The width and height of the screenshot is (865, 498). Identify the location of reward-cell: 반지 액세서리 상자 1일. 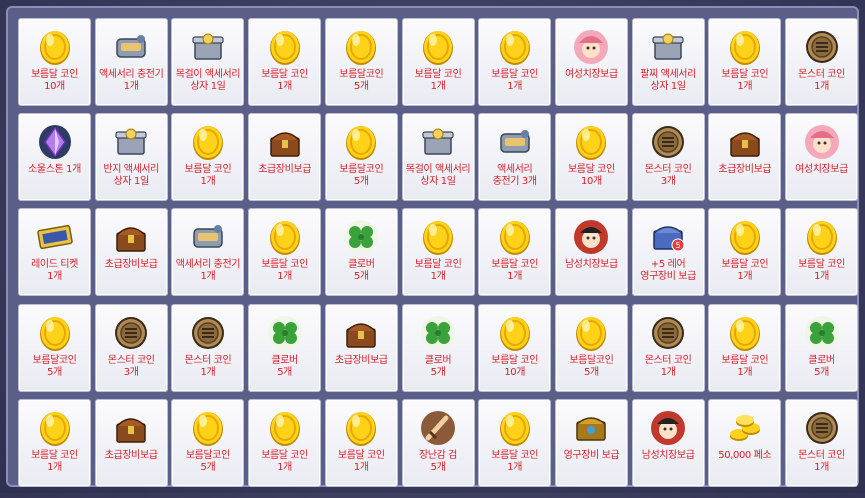
(131, 157).